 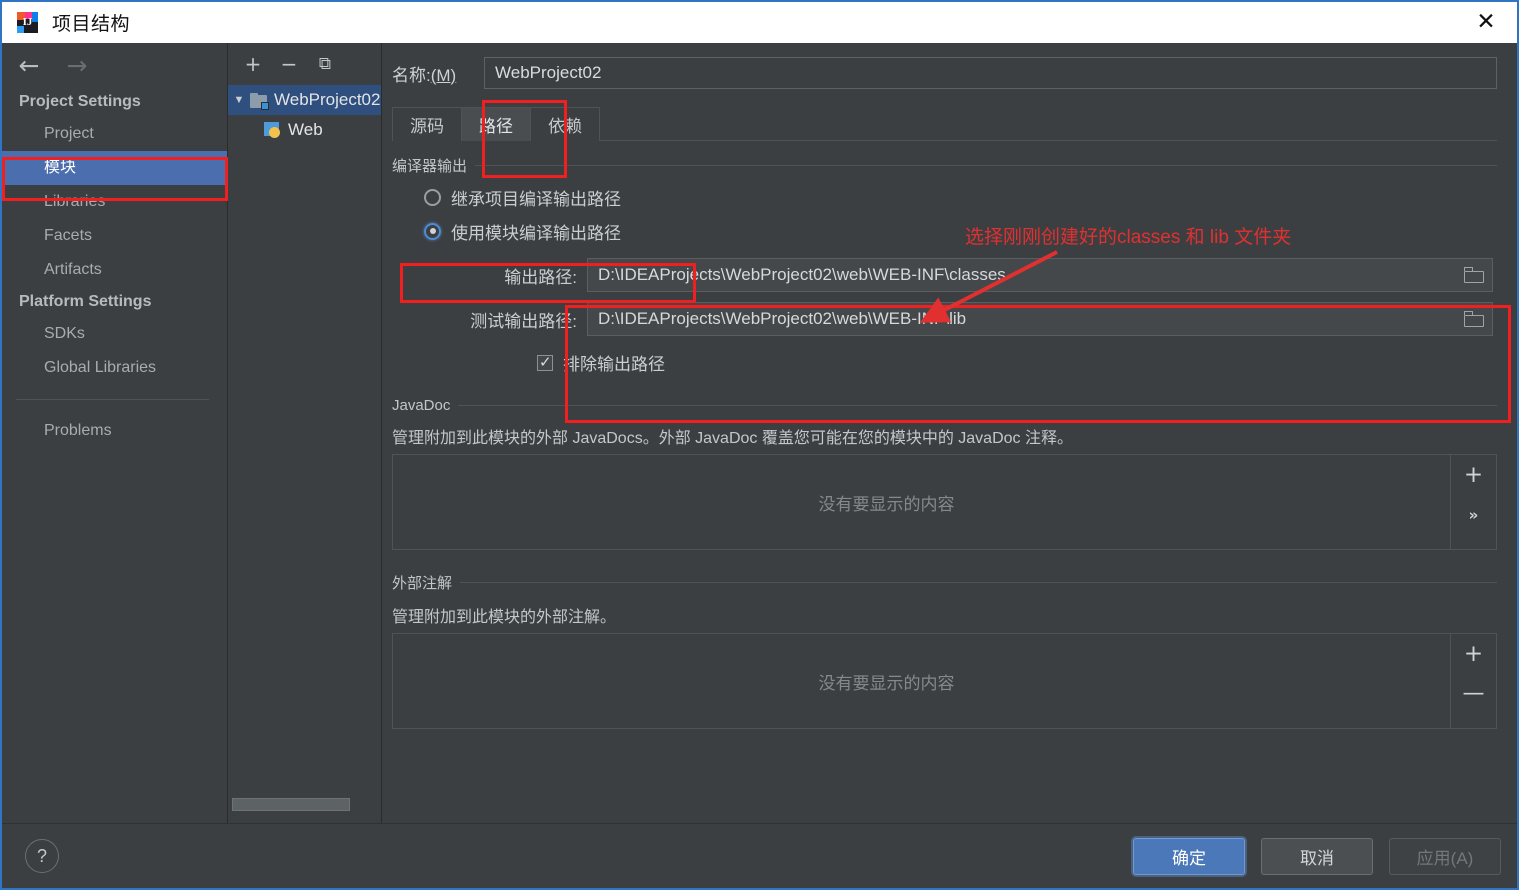 I want to click on module-tabs: 源码 路径 依赖, so click(x=954, y=122).